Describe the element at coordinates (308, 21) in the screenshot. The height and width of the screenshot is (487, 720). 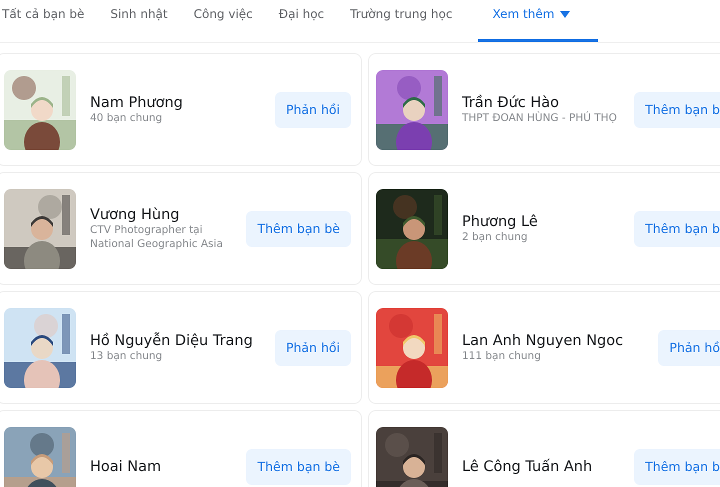
I see `tab: Đại học` at that location.